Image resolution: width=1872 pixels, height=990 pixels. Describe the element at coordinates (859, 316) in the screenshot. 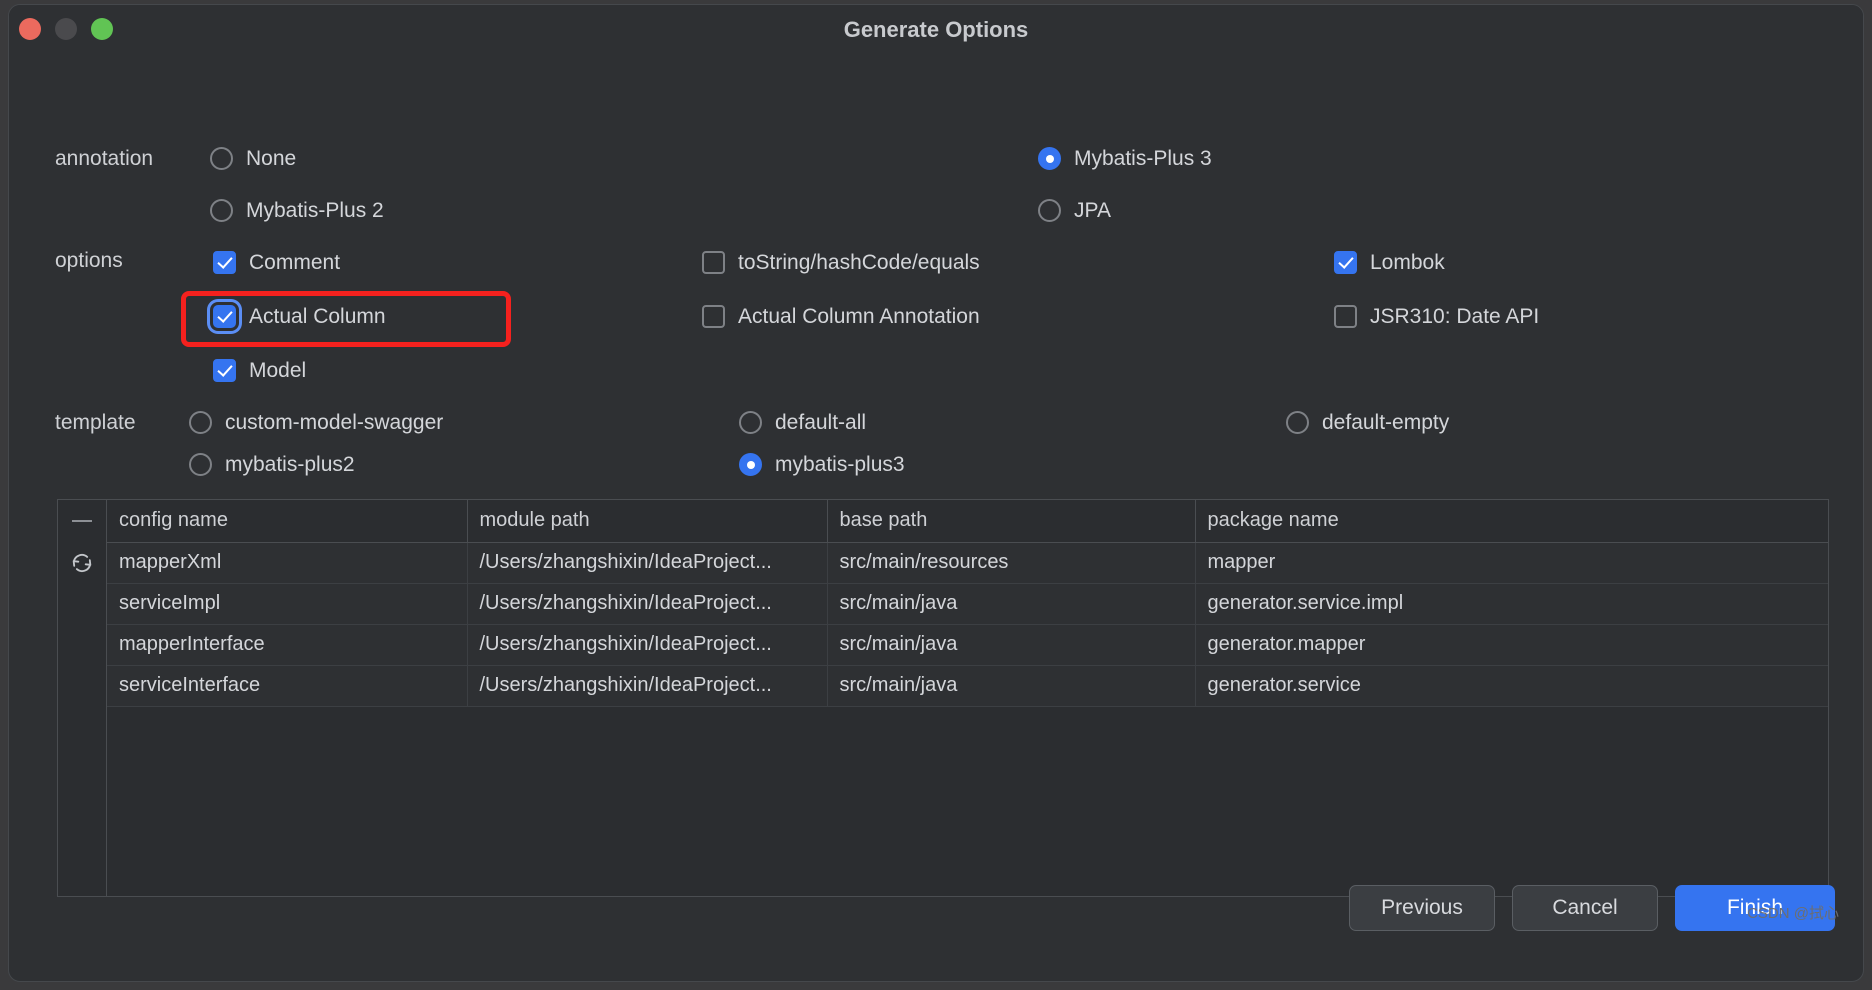

I see `checkbox-label-actual-column-annotation: Actual Column Annotation` at that location.